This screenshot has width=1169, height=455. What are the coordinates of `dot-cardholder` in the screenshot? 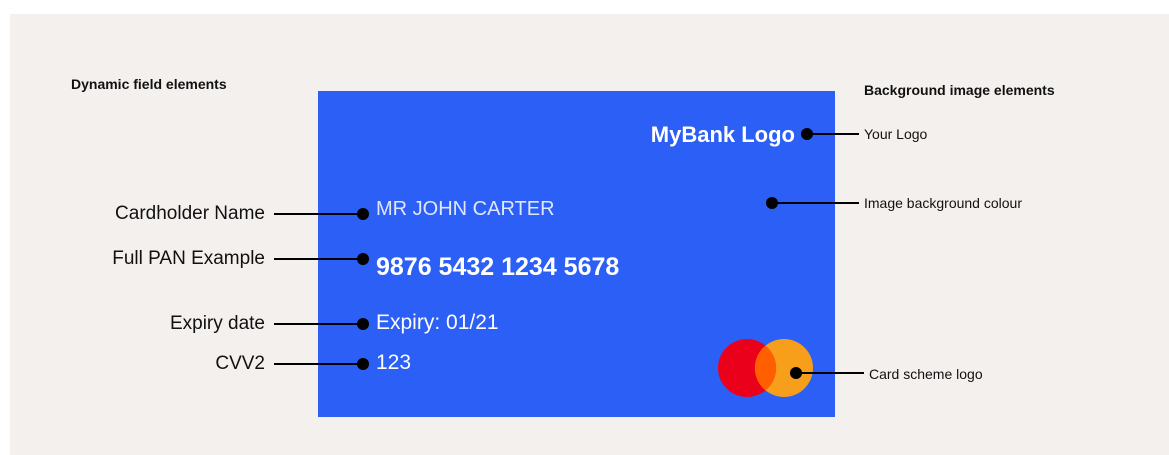 It's located at (363, 214).